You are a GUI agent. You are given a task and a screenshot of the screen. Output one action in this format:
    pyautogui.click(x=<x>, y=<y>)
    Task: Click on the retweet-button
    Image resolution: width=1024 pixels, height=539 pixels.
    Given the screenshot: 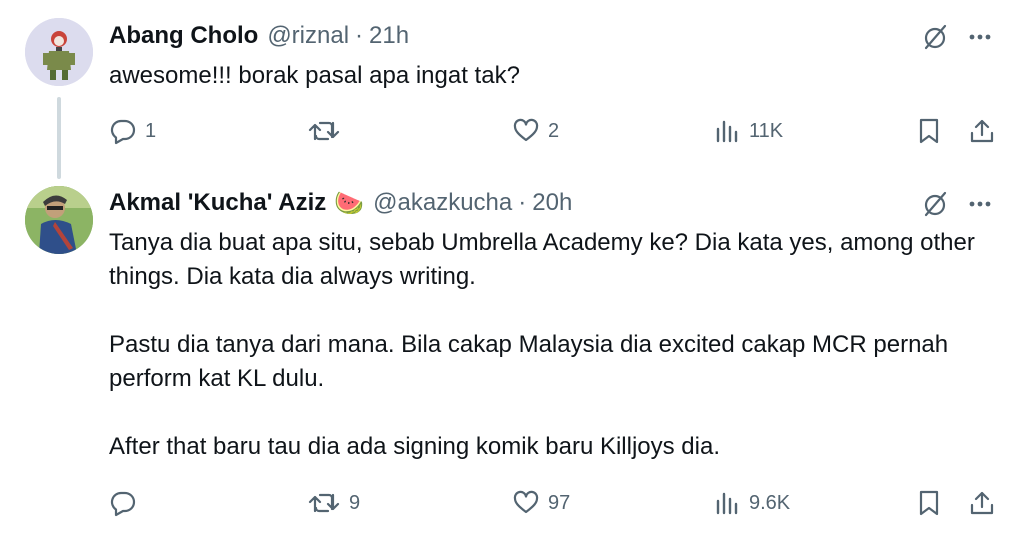 What is the action you would take?
    pyautogui.click(x=328, y=131)
    